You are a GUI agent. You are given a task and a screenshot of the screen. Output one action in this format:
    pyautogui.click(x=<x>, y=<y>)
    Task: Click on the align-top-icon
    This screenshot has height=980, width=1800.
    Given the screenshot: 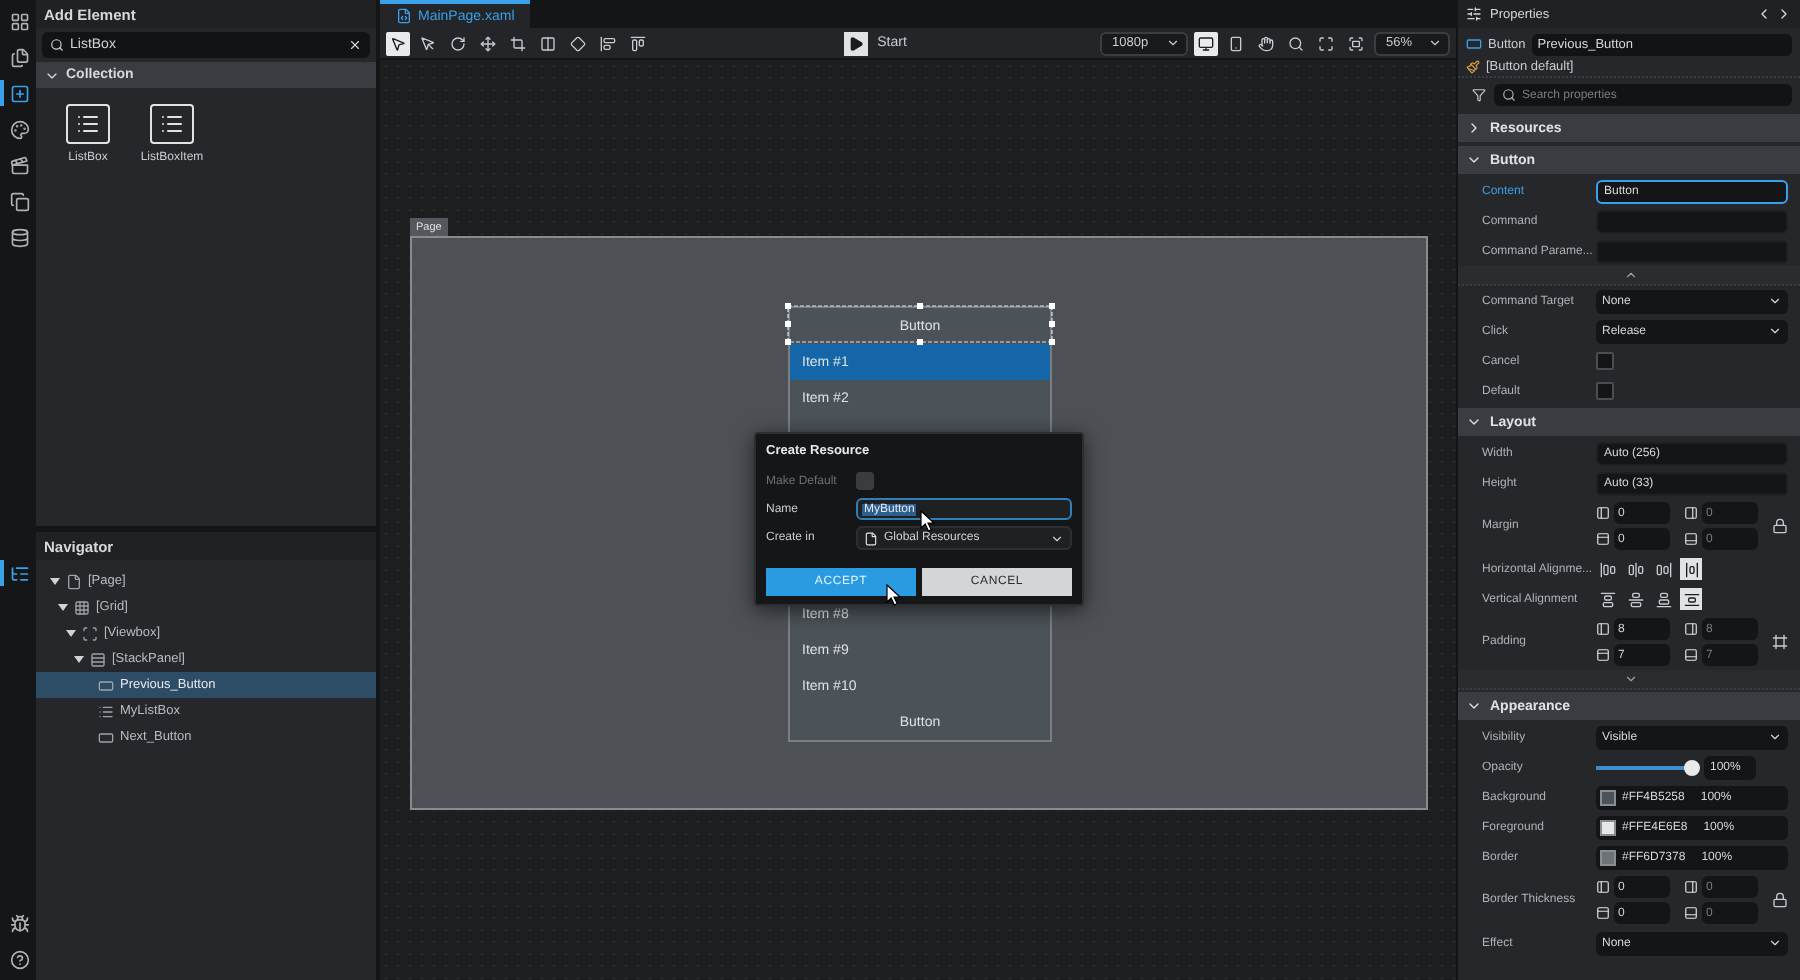 What is the action you would take?
    pyautogui.click(x=638, y=43)
    